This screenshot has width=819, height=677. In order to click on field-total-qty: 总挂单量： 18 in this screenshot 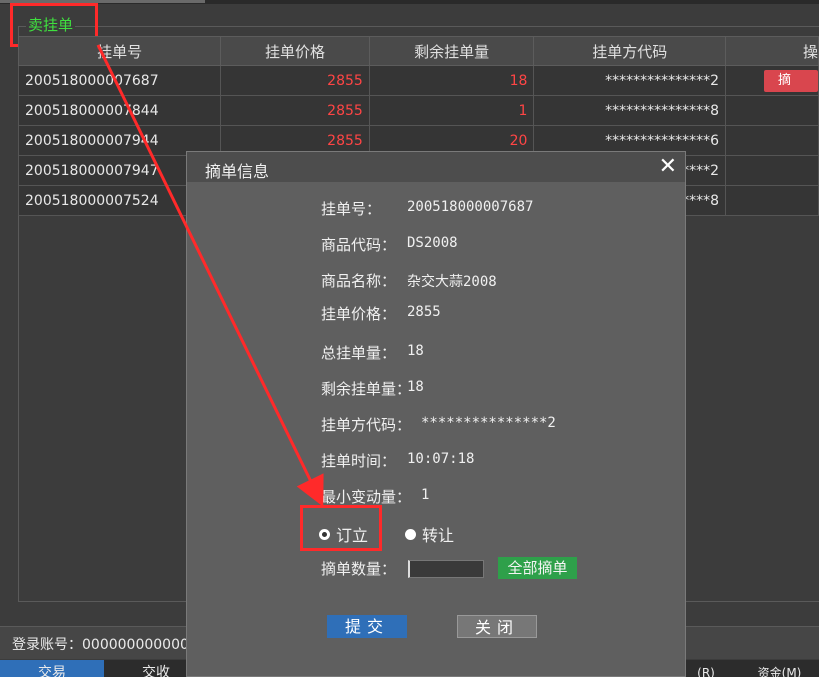, I will do `click(372, 352)`.